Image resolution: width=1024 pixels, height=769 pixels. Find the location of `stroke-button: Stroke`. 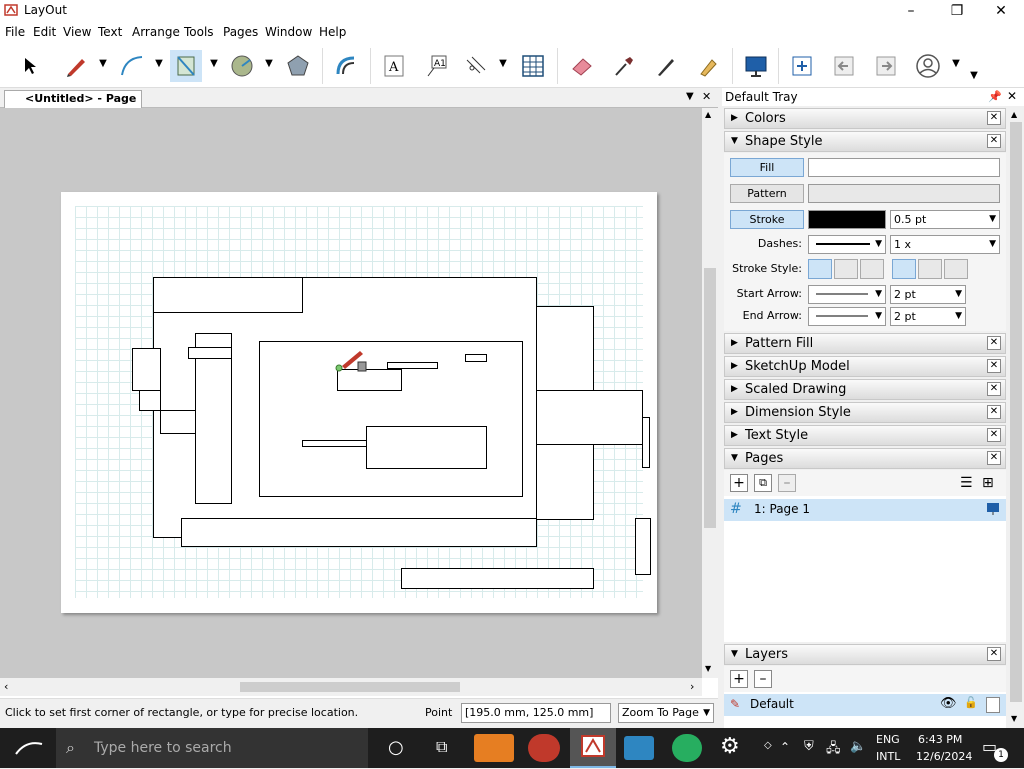

stroke-button: Stroke is located at coordinates (767, 219).